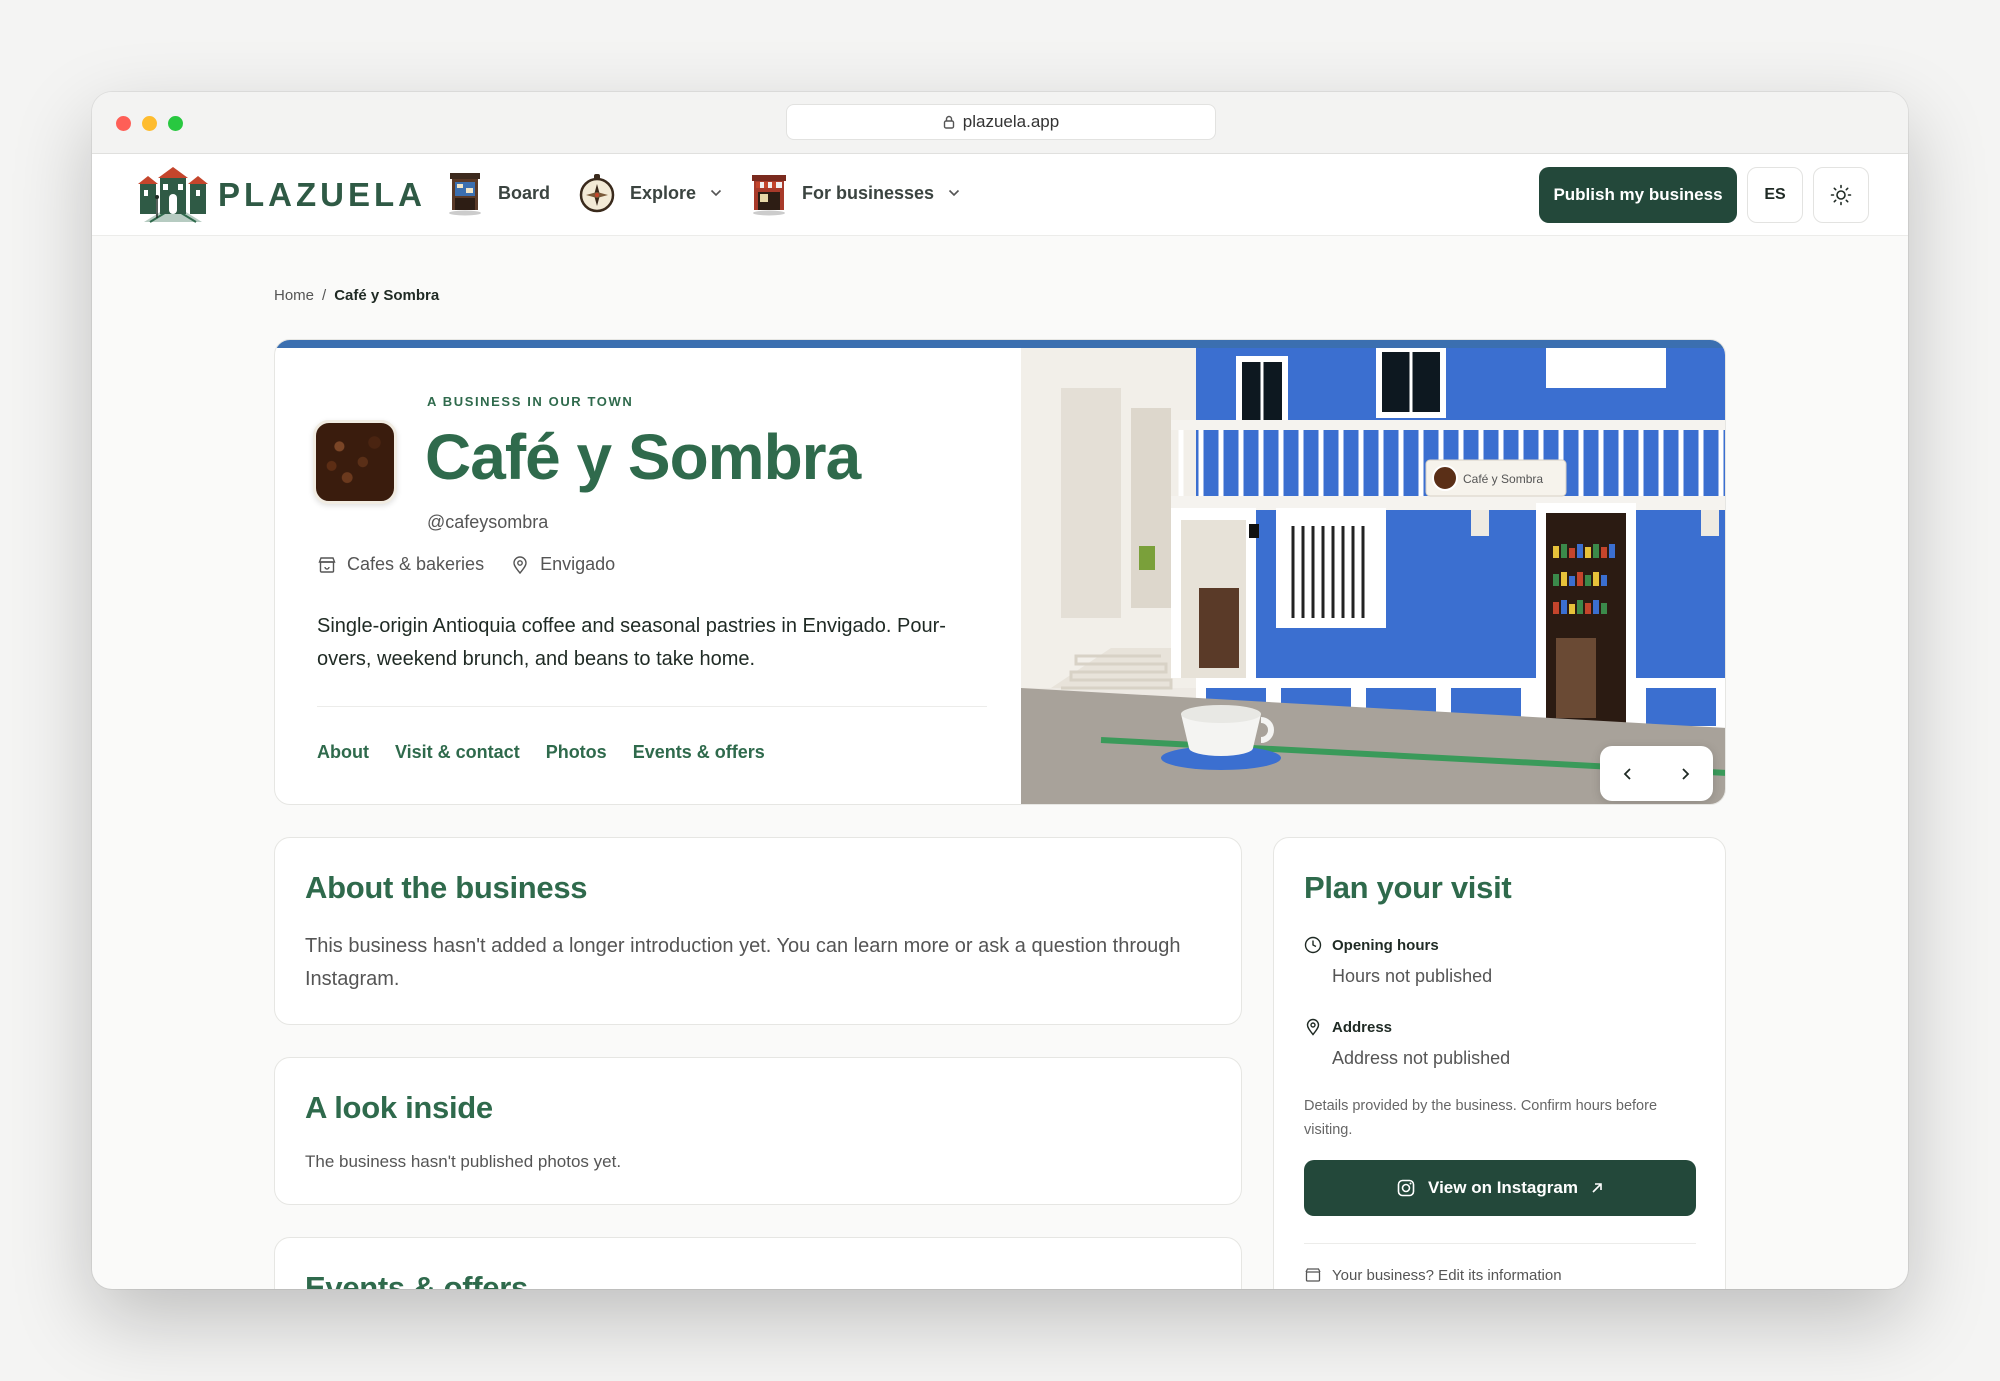  What do you see at coordinates (387, 295) in the screenshot?
I see `breadcrumb-current: Café y Sombra` at bounding box center [387, 295].